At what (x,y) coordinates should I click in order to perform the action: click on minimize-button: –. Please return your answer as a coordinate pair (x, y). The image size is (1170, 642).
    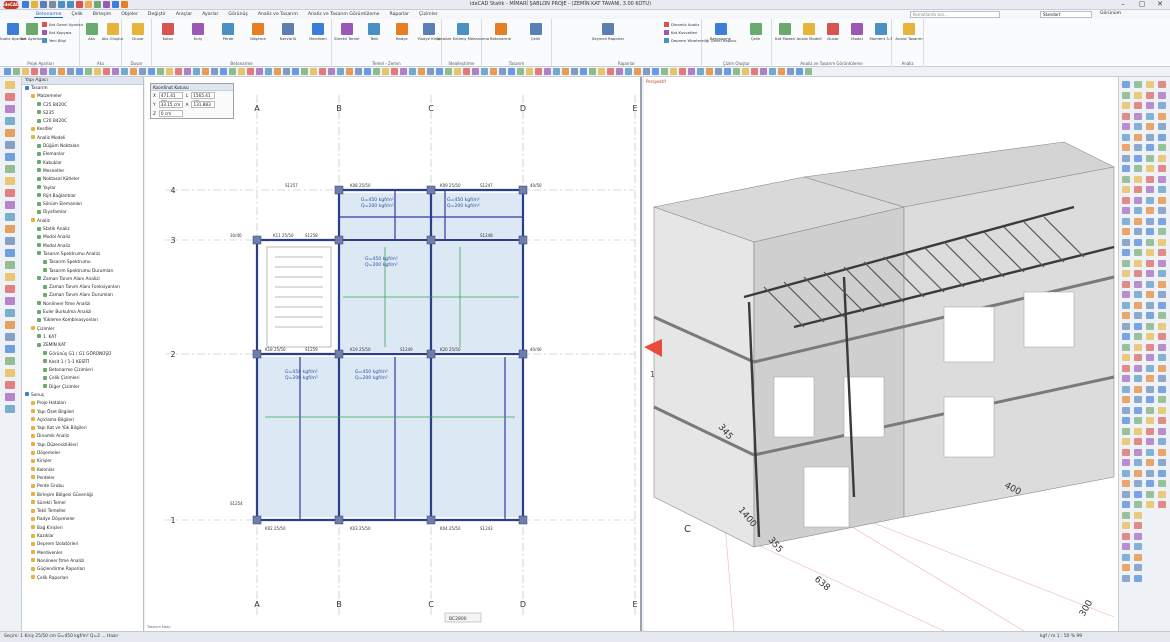
    Looking at the image, I should click on (1123, 4).